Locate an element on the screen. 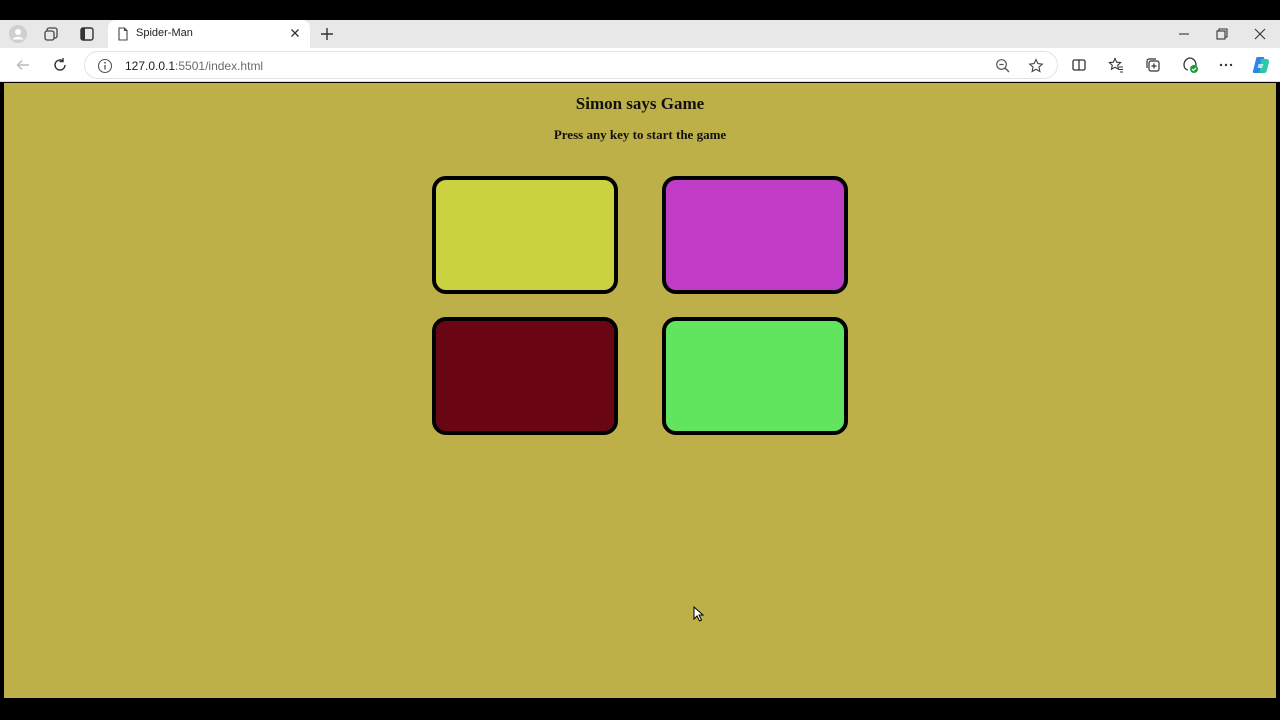 The image size is (1280, 720). more-icon is located at coordinates (1226, 65).